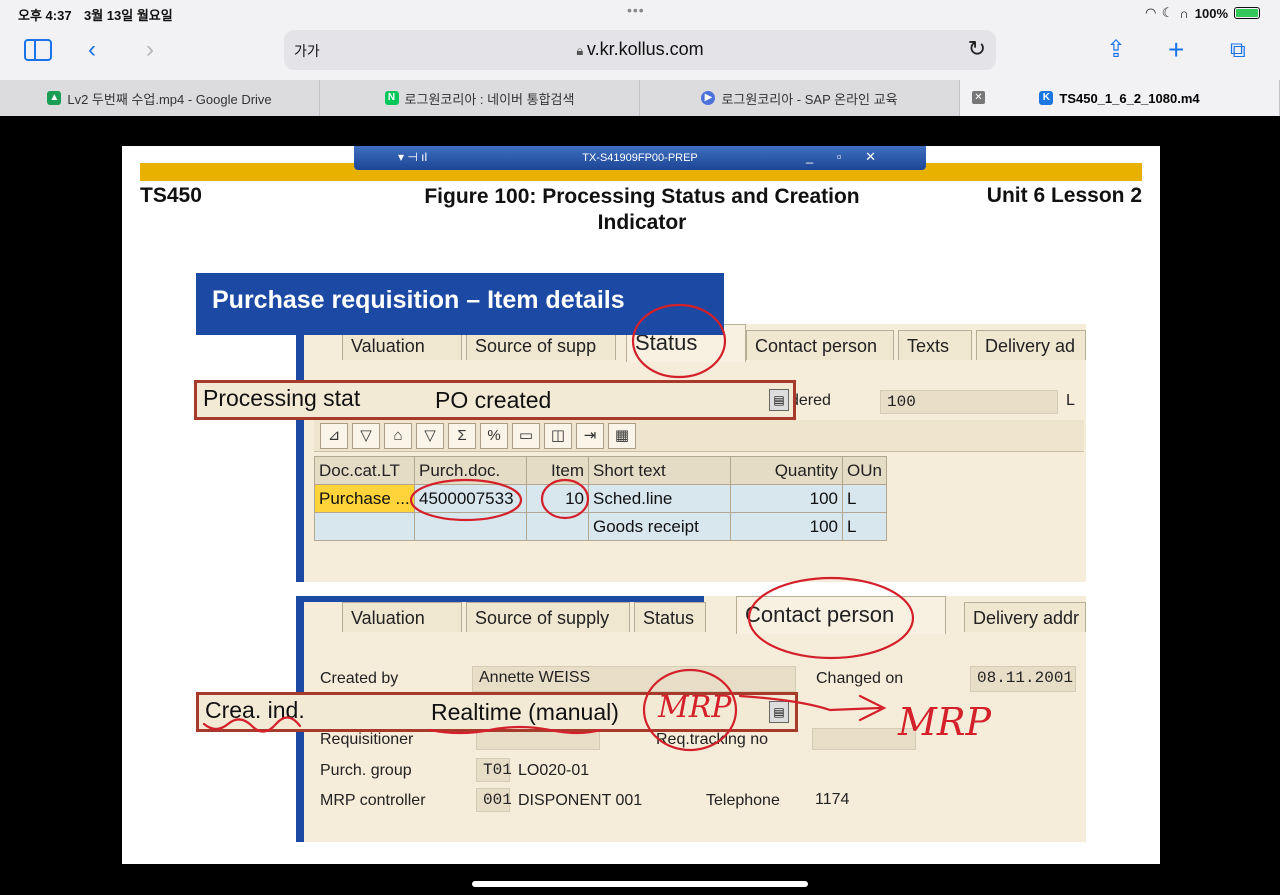  What do you see at coordinates (1116, 50) in the screenshot?
I see `share-icon: ⇪` at bounding box center [1116, 50].